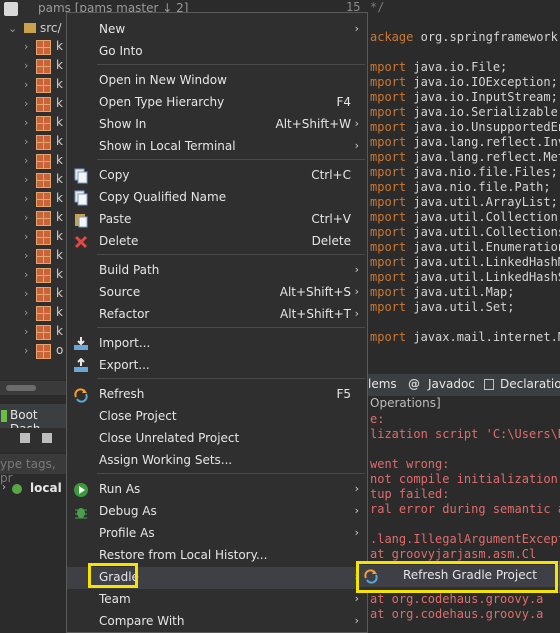  What do you see at coordinates (217, 198) in the screenshot?
I see `menu-item-copy-qualified-name: Copy Qualified Name` at bounding box center [217, 198].